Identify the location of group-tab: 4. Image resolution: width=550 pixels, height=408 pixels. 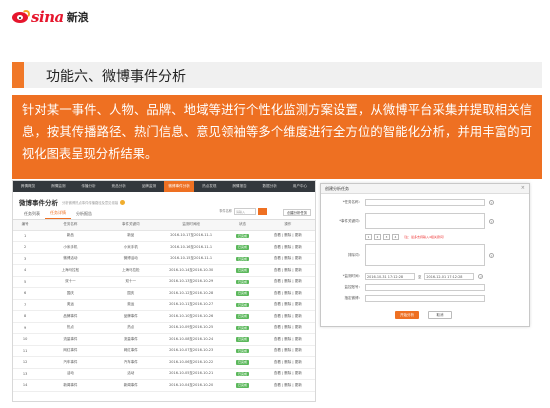
(395, 237).